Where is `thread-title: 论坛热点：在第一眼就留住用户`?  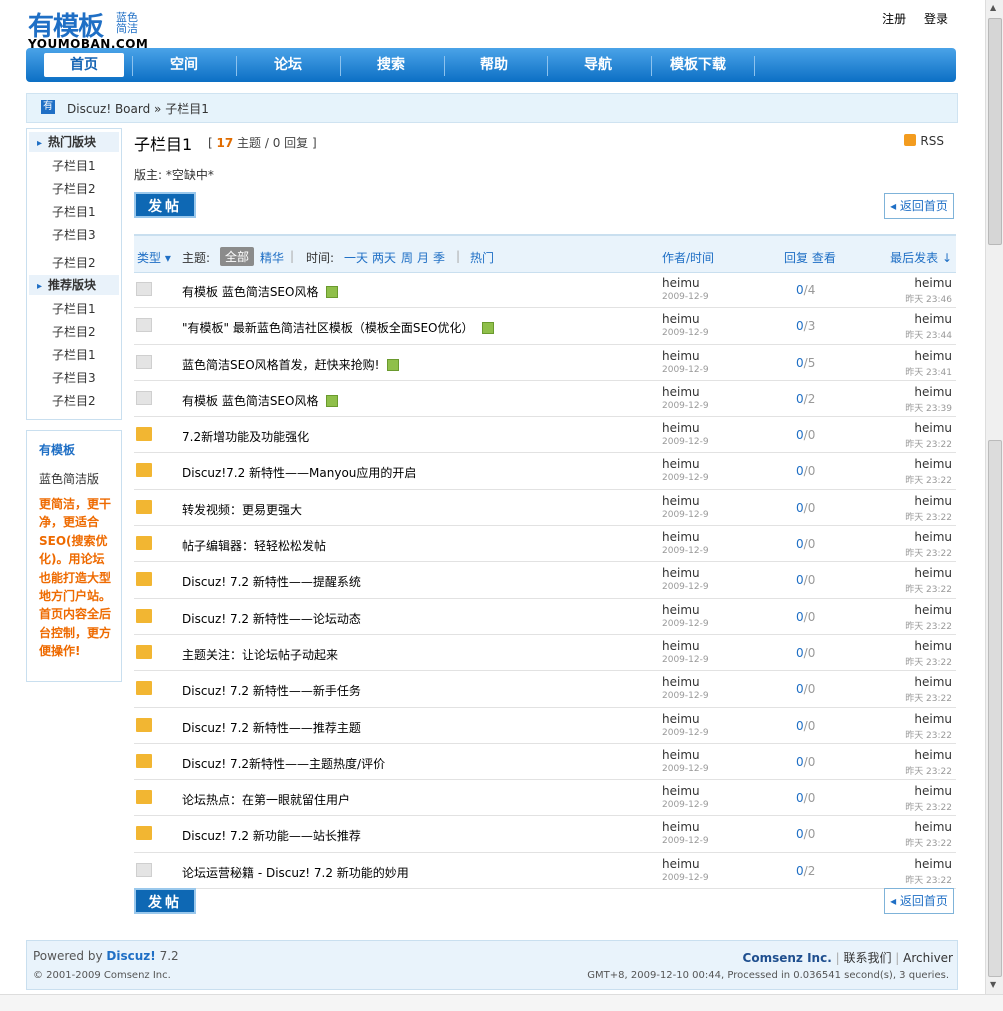
thread-title: 论坛热点：在第一眼就留住用户 is located at coordinates (266, 799).